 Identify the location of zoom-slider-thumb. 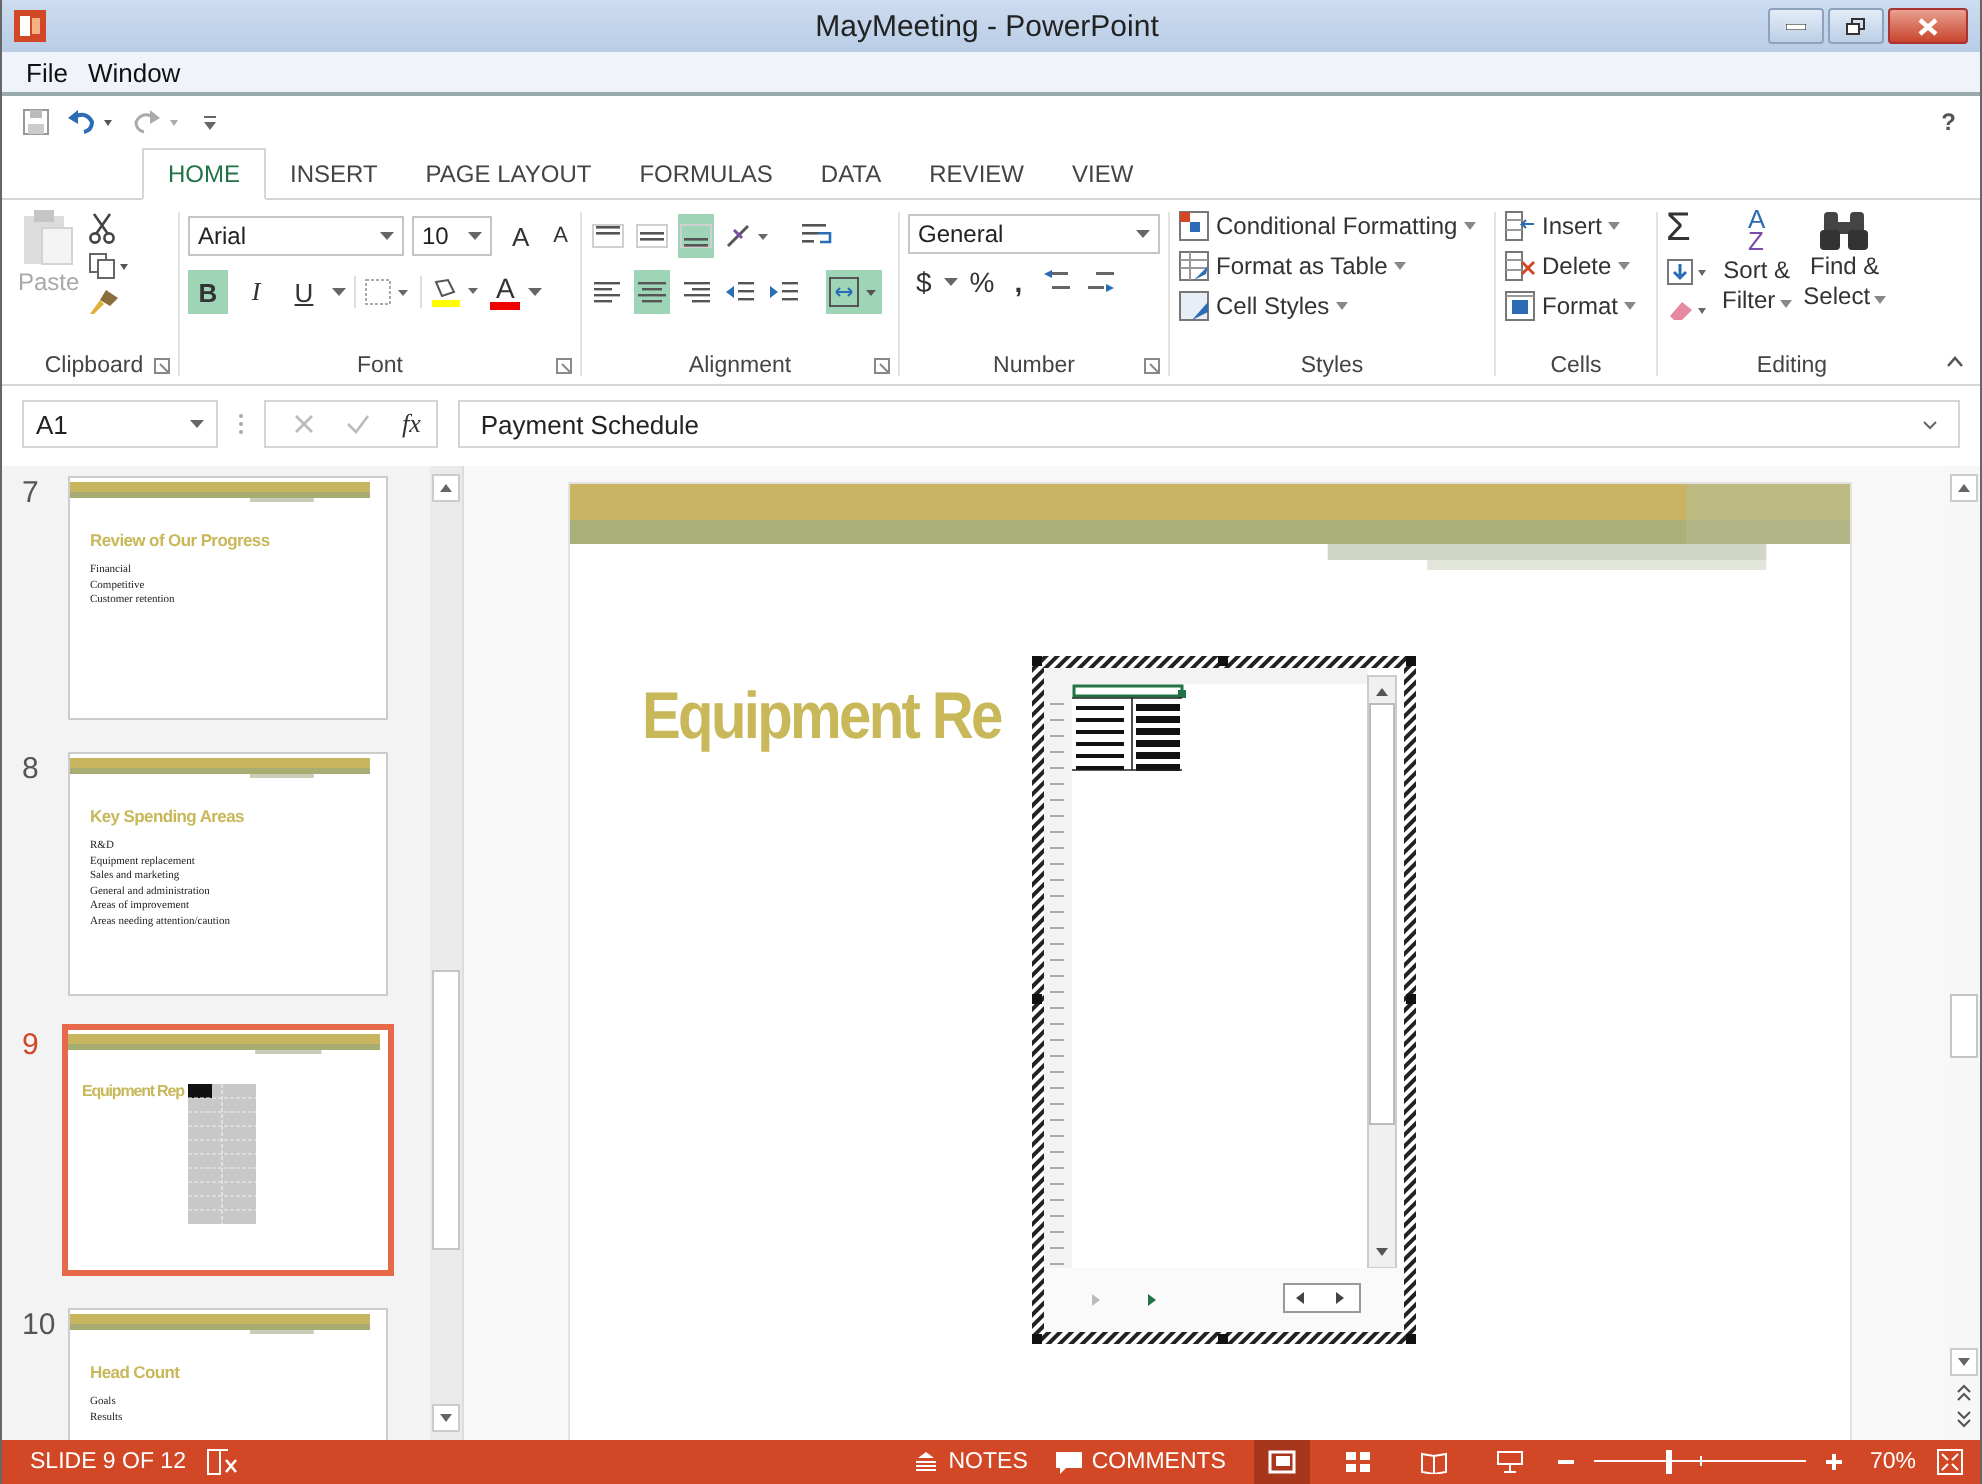
(1669, 1462).